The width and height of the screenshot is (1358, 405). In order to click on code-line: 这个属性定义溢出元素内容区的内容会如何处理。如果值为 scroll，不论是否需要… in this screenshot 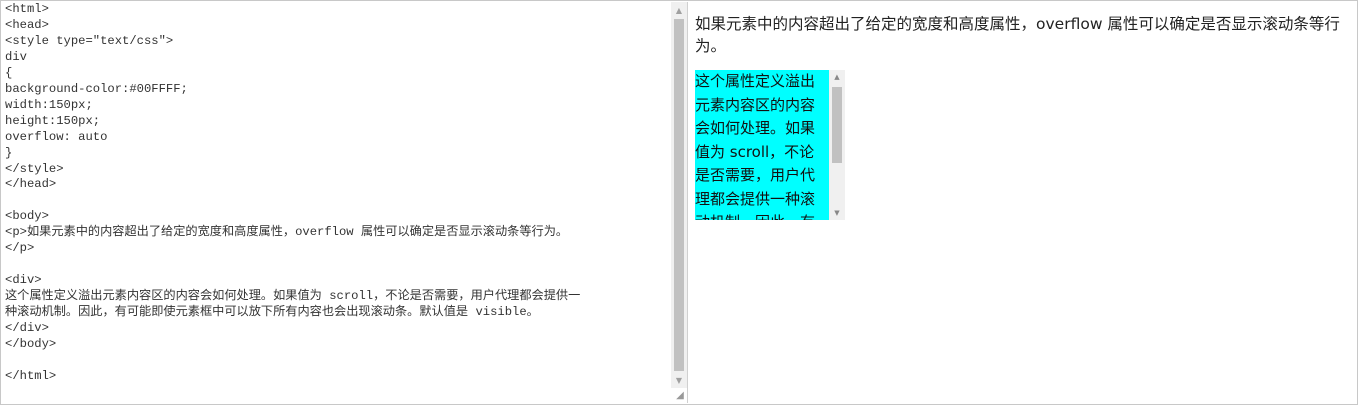, I will do `click(293, 296)`.